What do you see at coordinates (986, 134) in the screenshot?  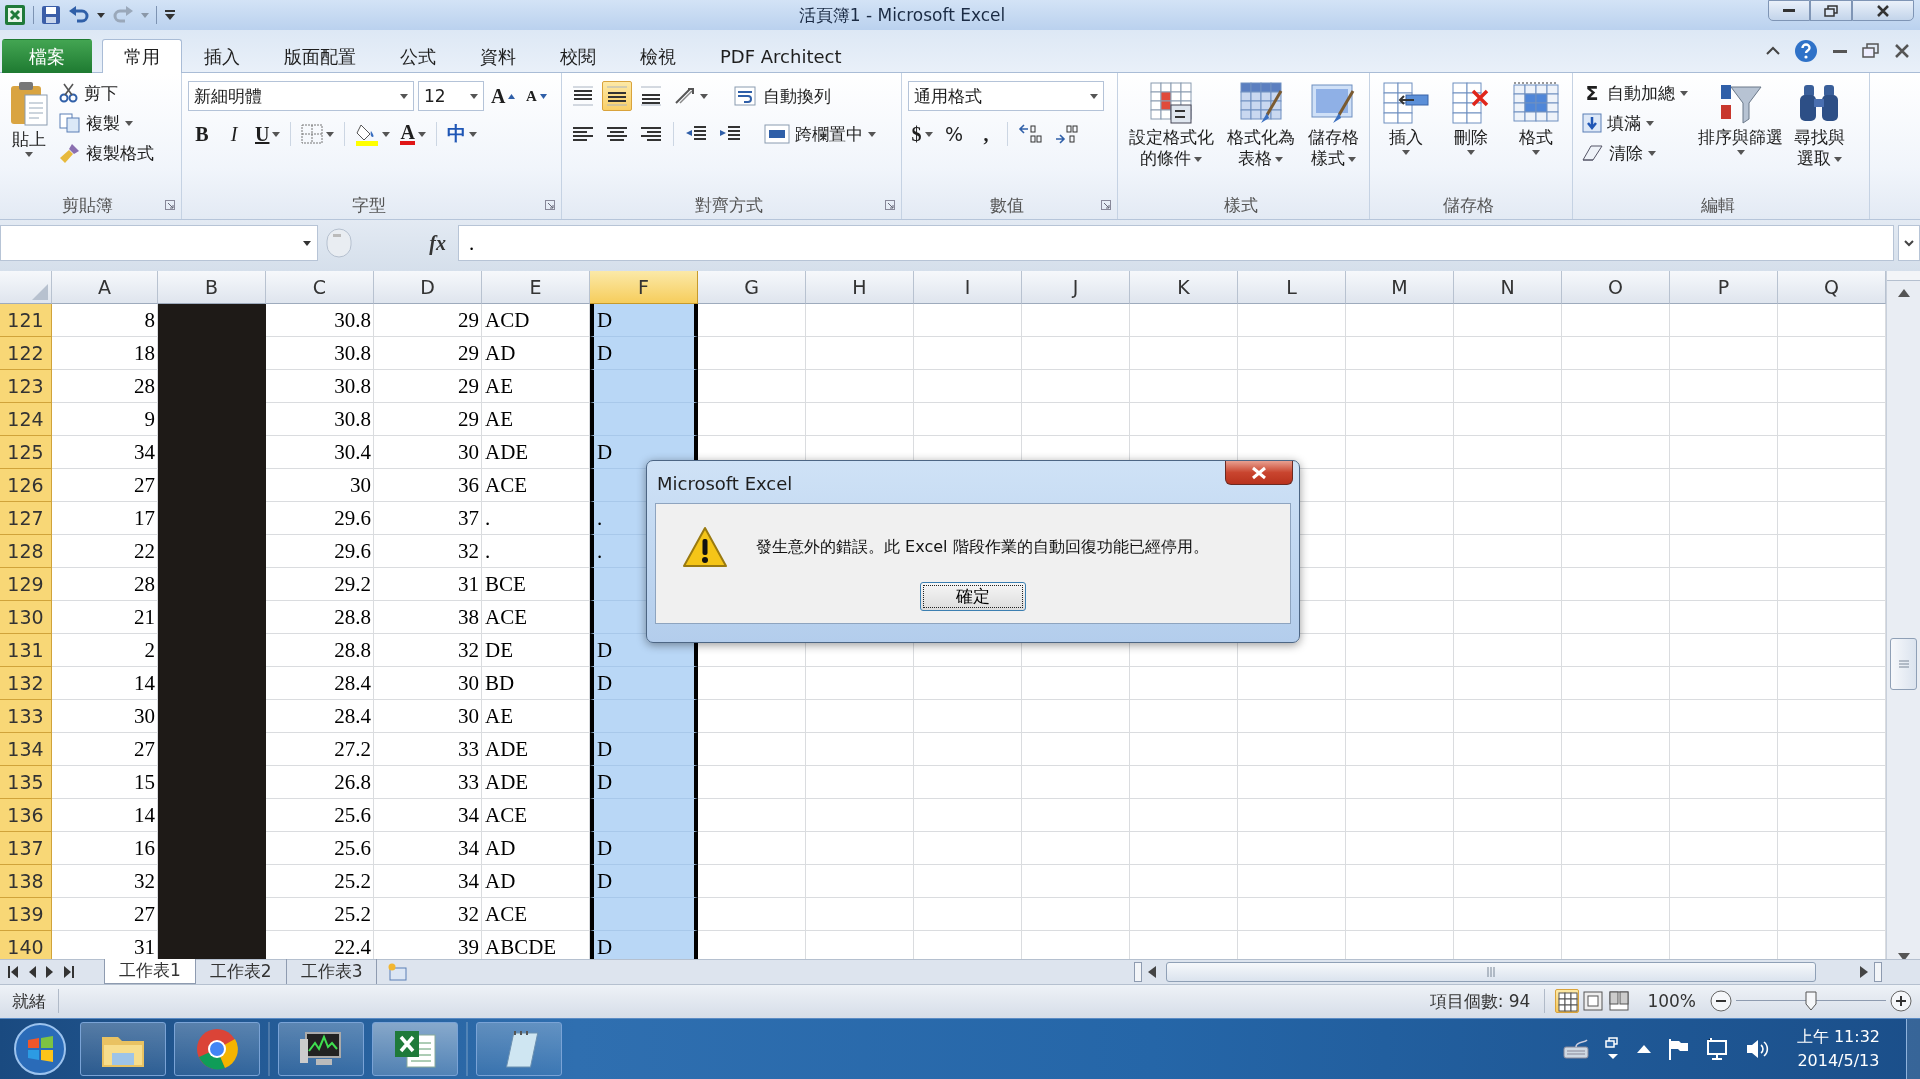 I see `comma-style-button: ,` at bounding box center [986, 134].